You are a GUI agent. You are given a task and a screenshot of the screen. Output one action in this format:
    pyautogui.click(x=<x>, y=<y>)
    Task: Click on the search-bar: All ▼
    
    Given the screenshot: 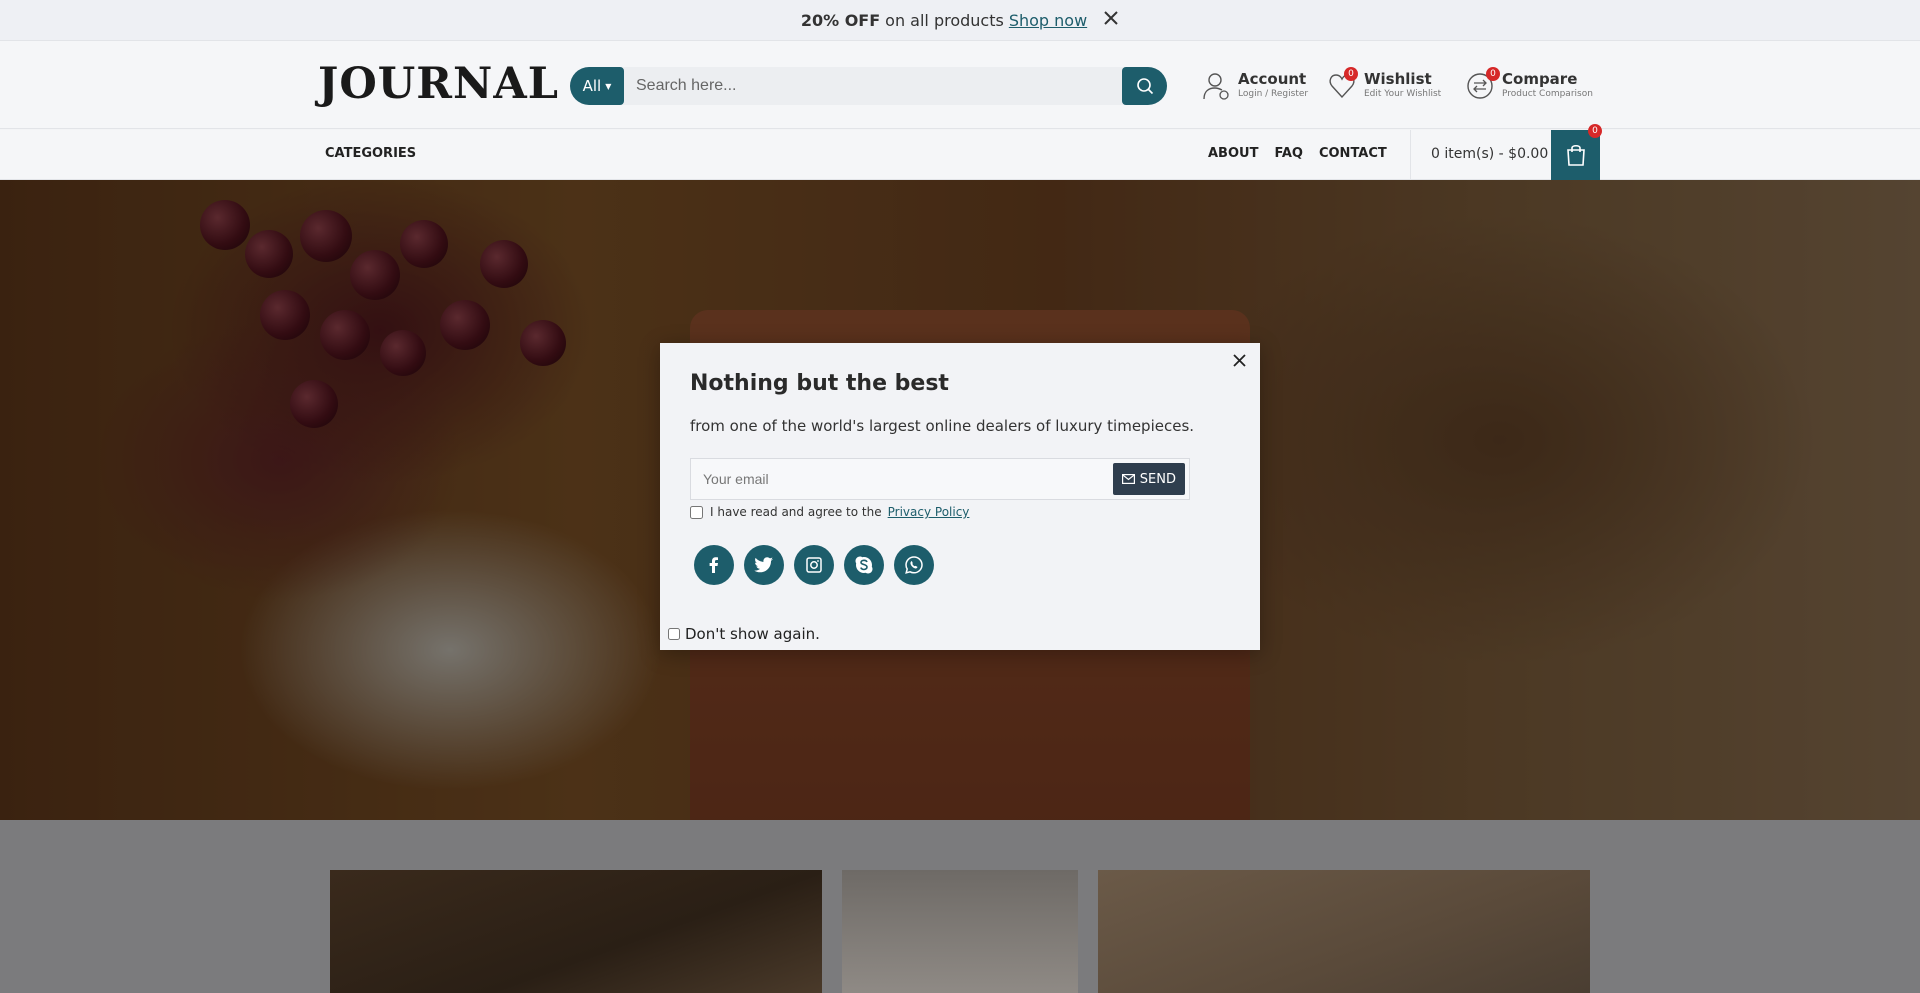 What is the action you would take?
    pyautogui.click(x=868, y=86)
    